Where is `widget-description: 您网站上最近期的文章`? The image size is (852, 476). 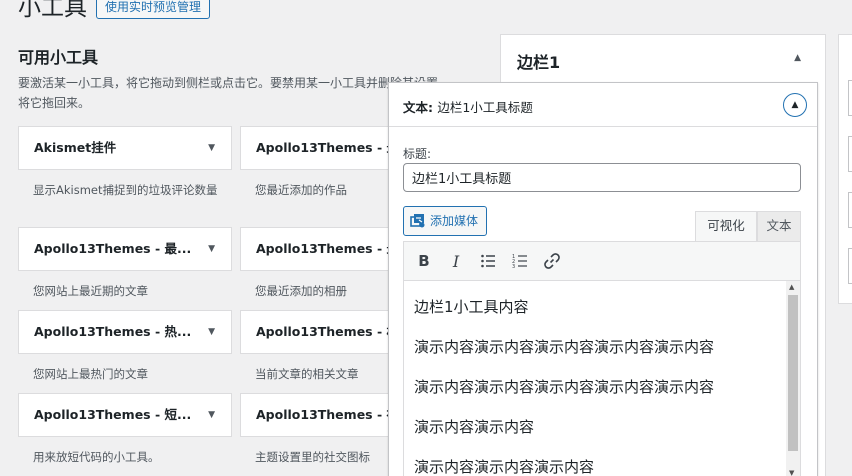
widget-description: 您网站上最近期的文章 is located at coordinates (90, 291).